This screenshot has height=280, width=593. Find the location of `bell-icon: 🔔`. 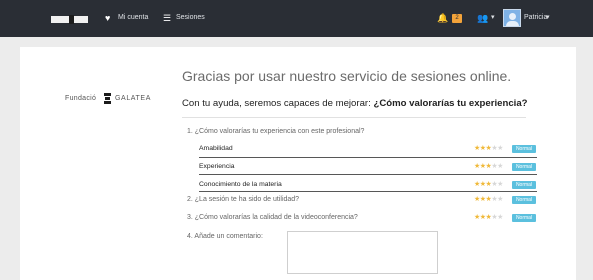

bell-icon: 🔔 is located at coordinates (442, 18).